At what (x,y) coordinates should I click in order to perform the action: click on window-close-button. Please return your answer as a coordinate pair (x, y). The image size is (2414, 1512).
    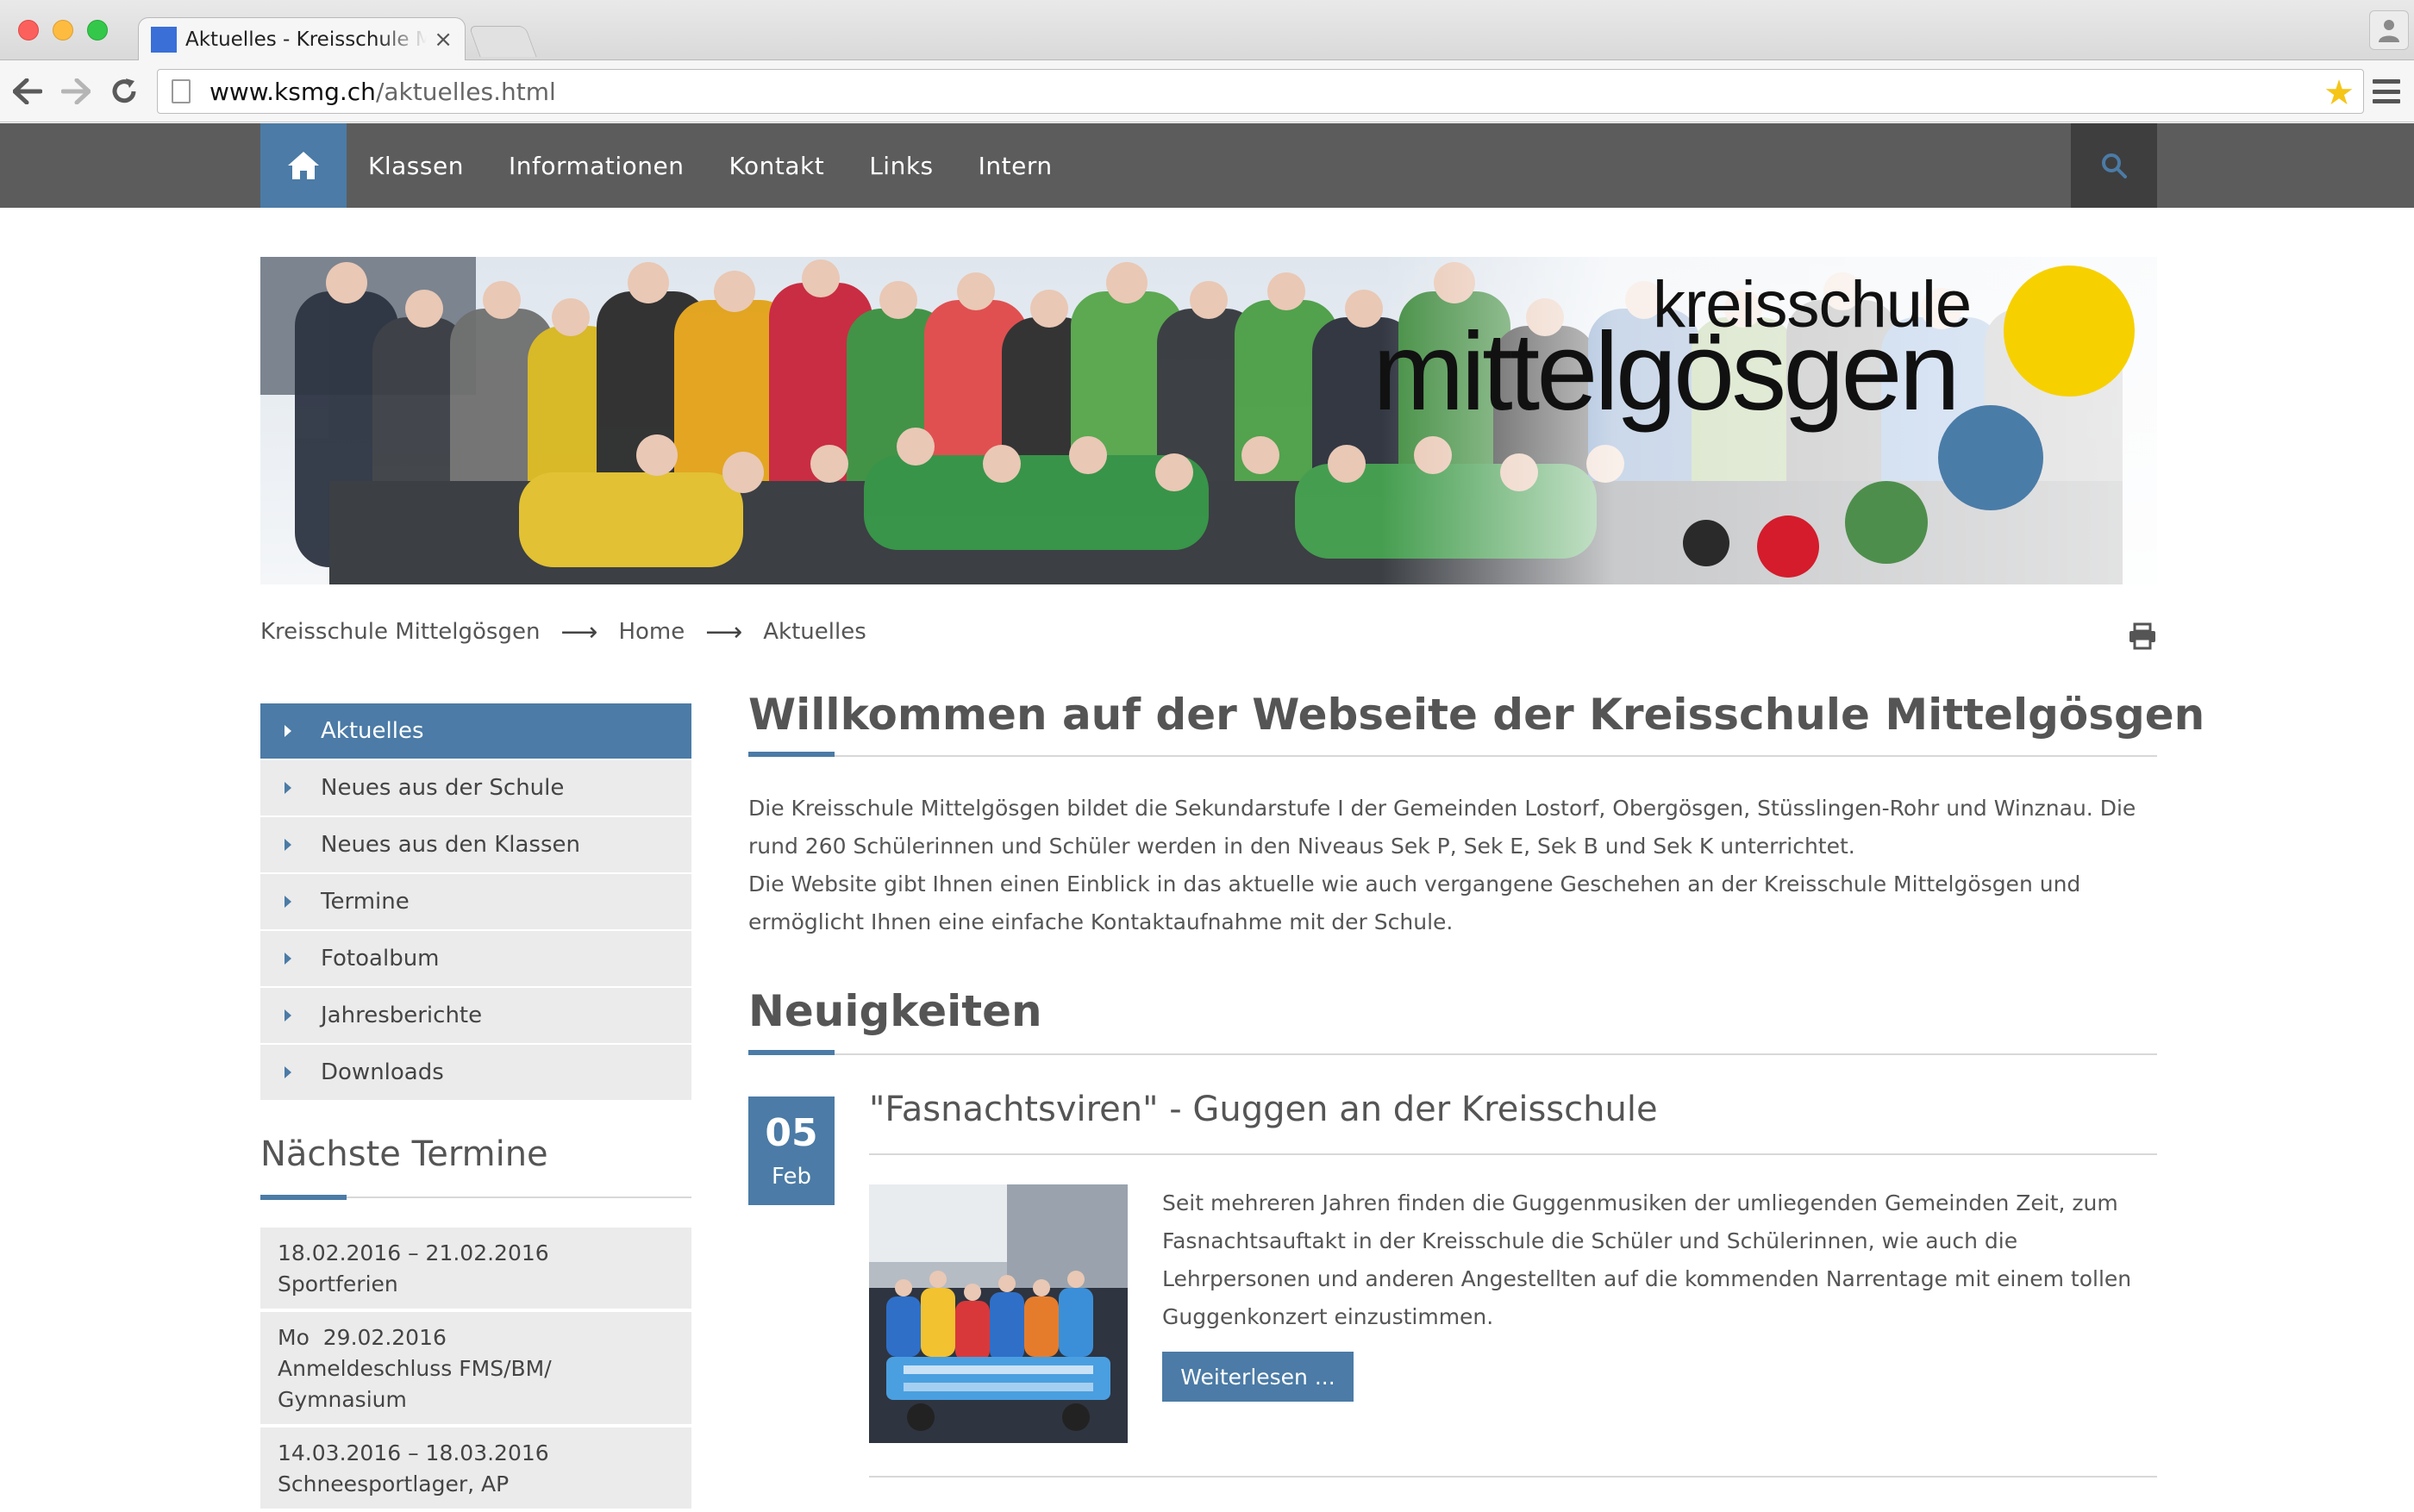
    Looking at the image, I should click on (28, 30).